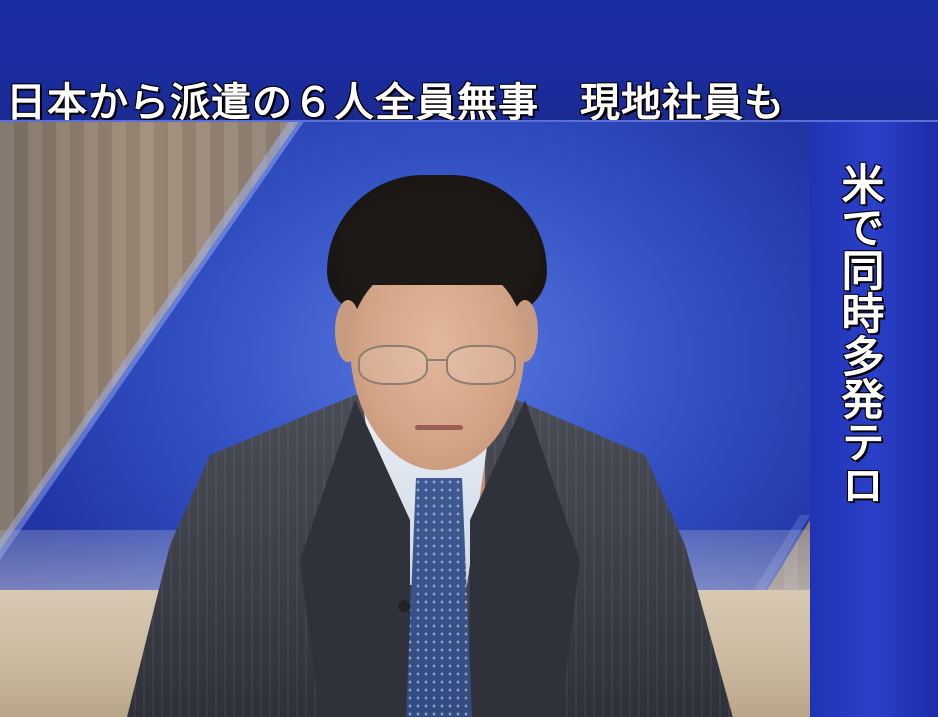 The height and width of the screenshot is (717, 938). Describe the element at coordinates (439, 597) in the screenshot. I see `anchor-tie` at that location.